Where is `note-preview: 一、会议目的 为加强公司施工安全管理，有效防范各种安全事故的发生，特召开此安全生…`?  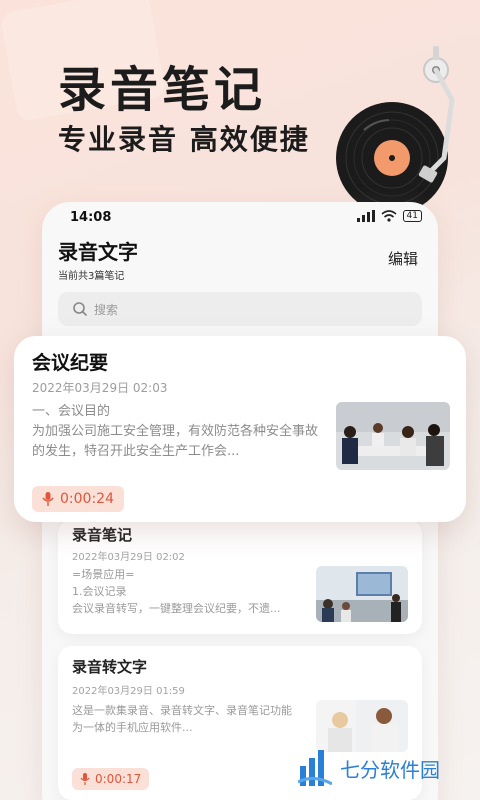 note-preview: 一、会议目的 为加强公司施工安全管理，有效防范各种安全事故的发生，特召开此安全生… is located at coordinates (175, 431).